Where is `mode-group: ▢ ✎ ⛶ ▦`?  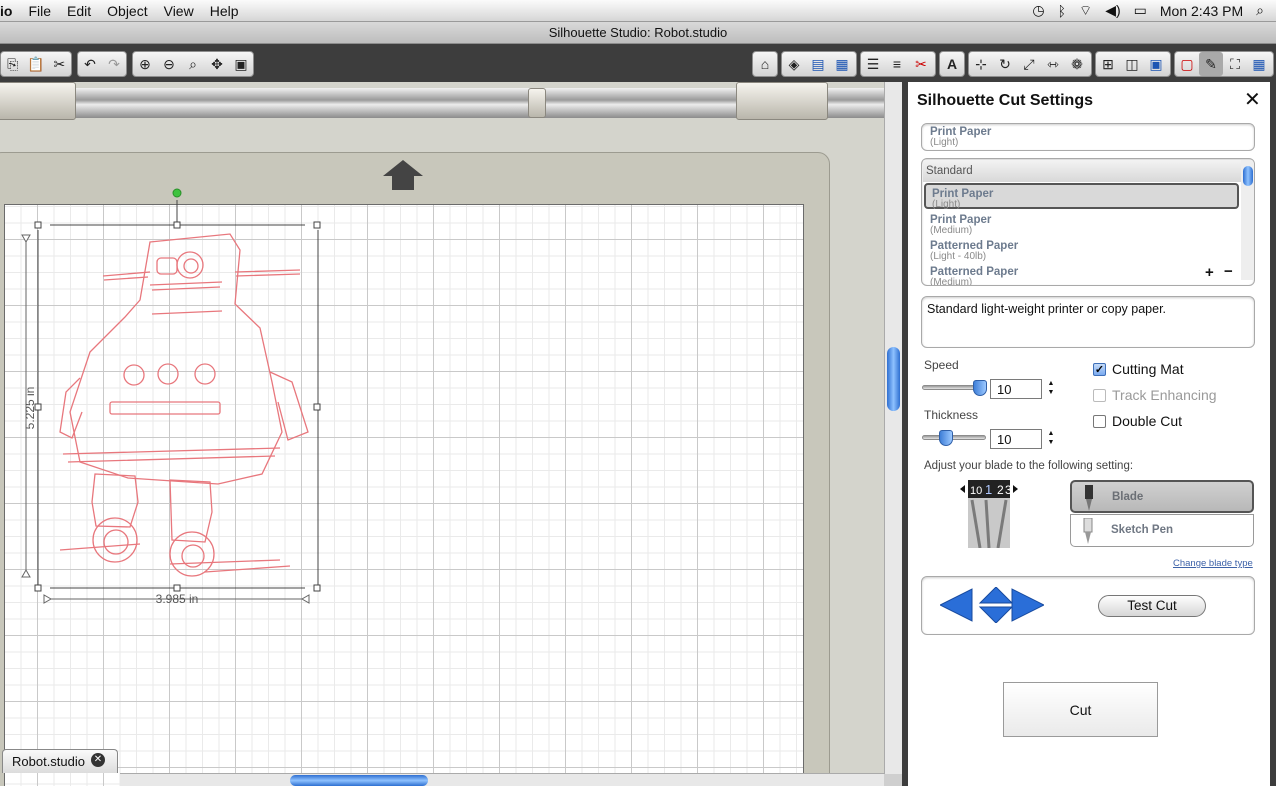 mode-group: ▢ ✎ ⛶ ▦ is located at coordinates (1224, 64).